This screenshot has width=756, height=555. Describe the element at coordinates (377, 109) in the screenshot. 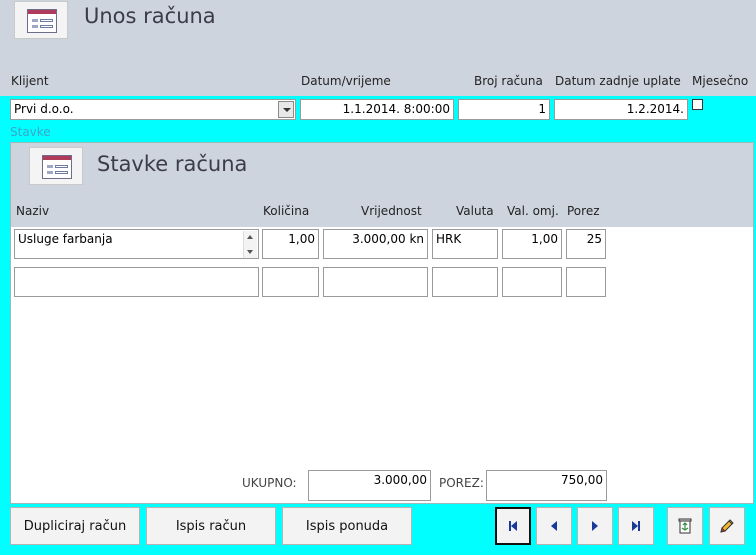

I see `datum-field: 1.1.2014. 8:00:00` at that location.